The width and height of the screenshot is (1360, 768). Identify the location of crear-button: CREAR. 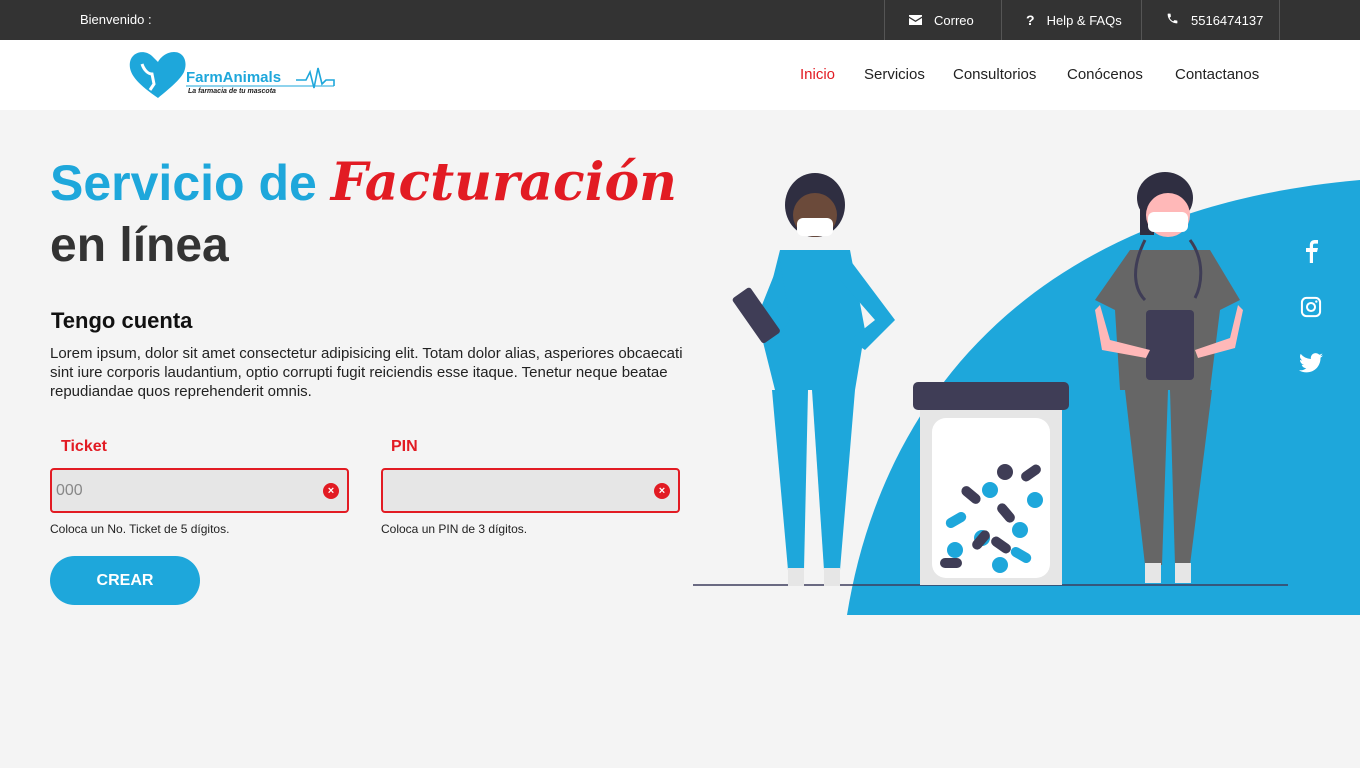
(125, 580).